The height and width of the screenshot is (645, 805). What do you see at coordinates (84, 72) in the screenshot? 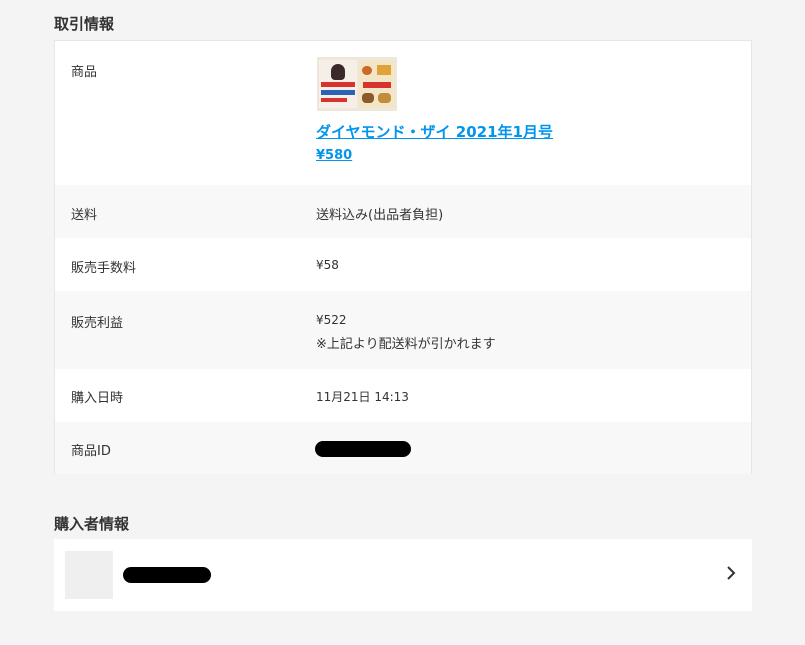
I see `product-label: 商品` at bounding box center [84, 72].